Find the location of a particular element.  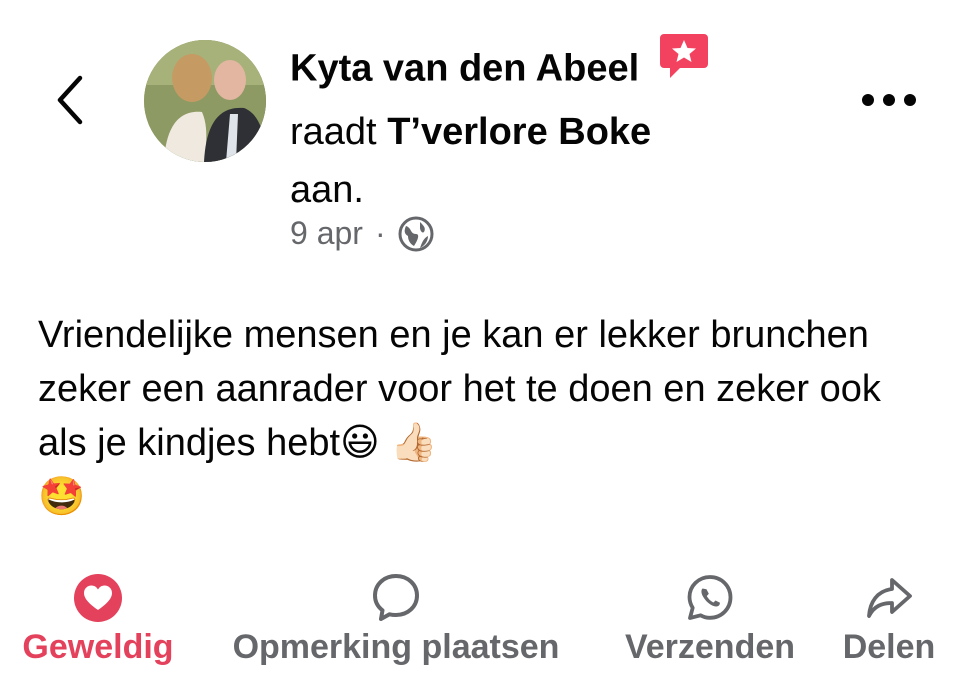

share-arrow-icon is located at coordinates (889, 598).